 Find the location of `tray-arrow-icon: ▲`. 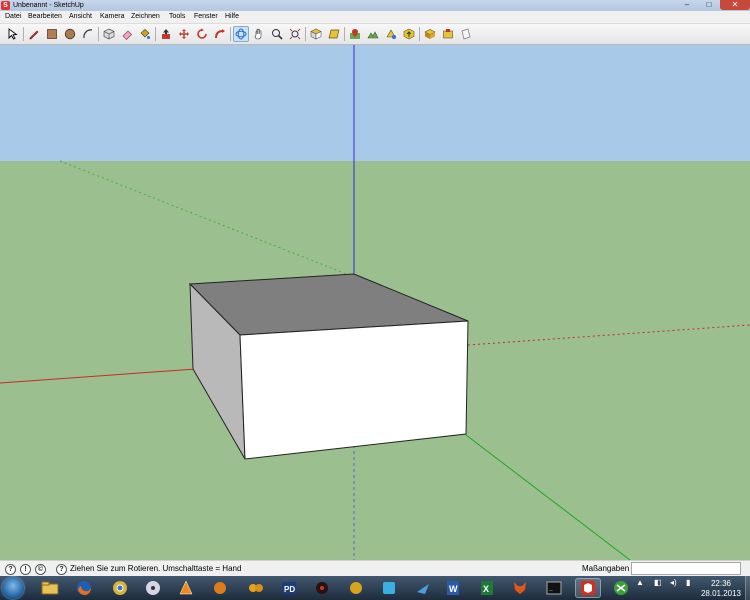

tray-arrow-icon: ▲ is located at coordinates (640, 582).